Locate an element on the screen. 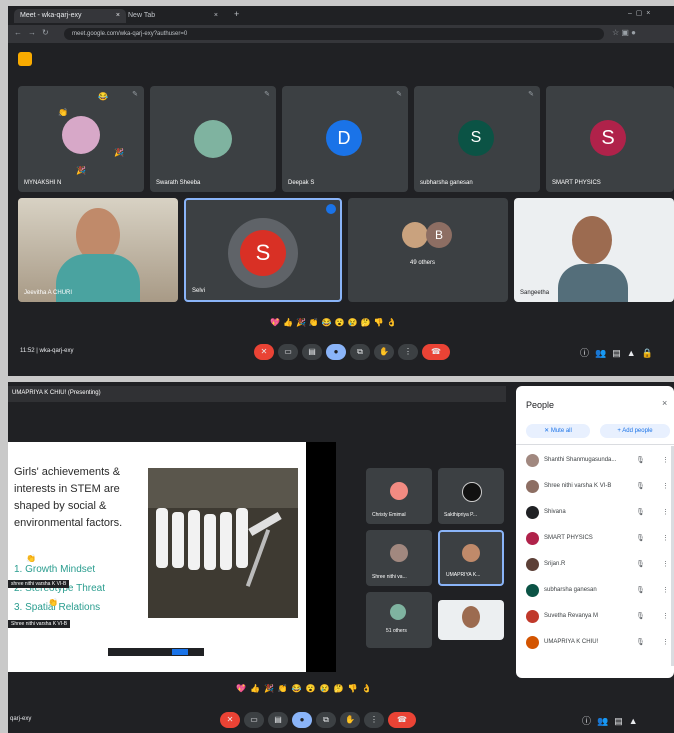 The width and height of the screenshot is (674, 733). people-list-item: subharsha ganesan 🎙 ⋮ is located at coordinates (599, 591).